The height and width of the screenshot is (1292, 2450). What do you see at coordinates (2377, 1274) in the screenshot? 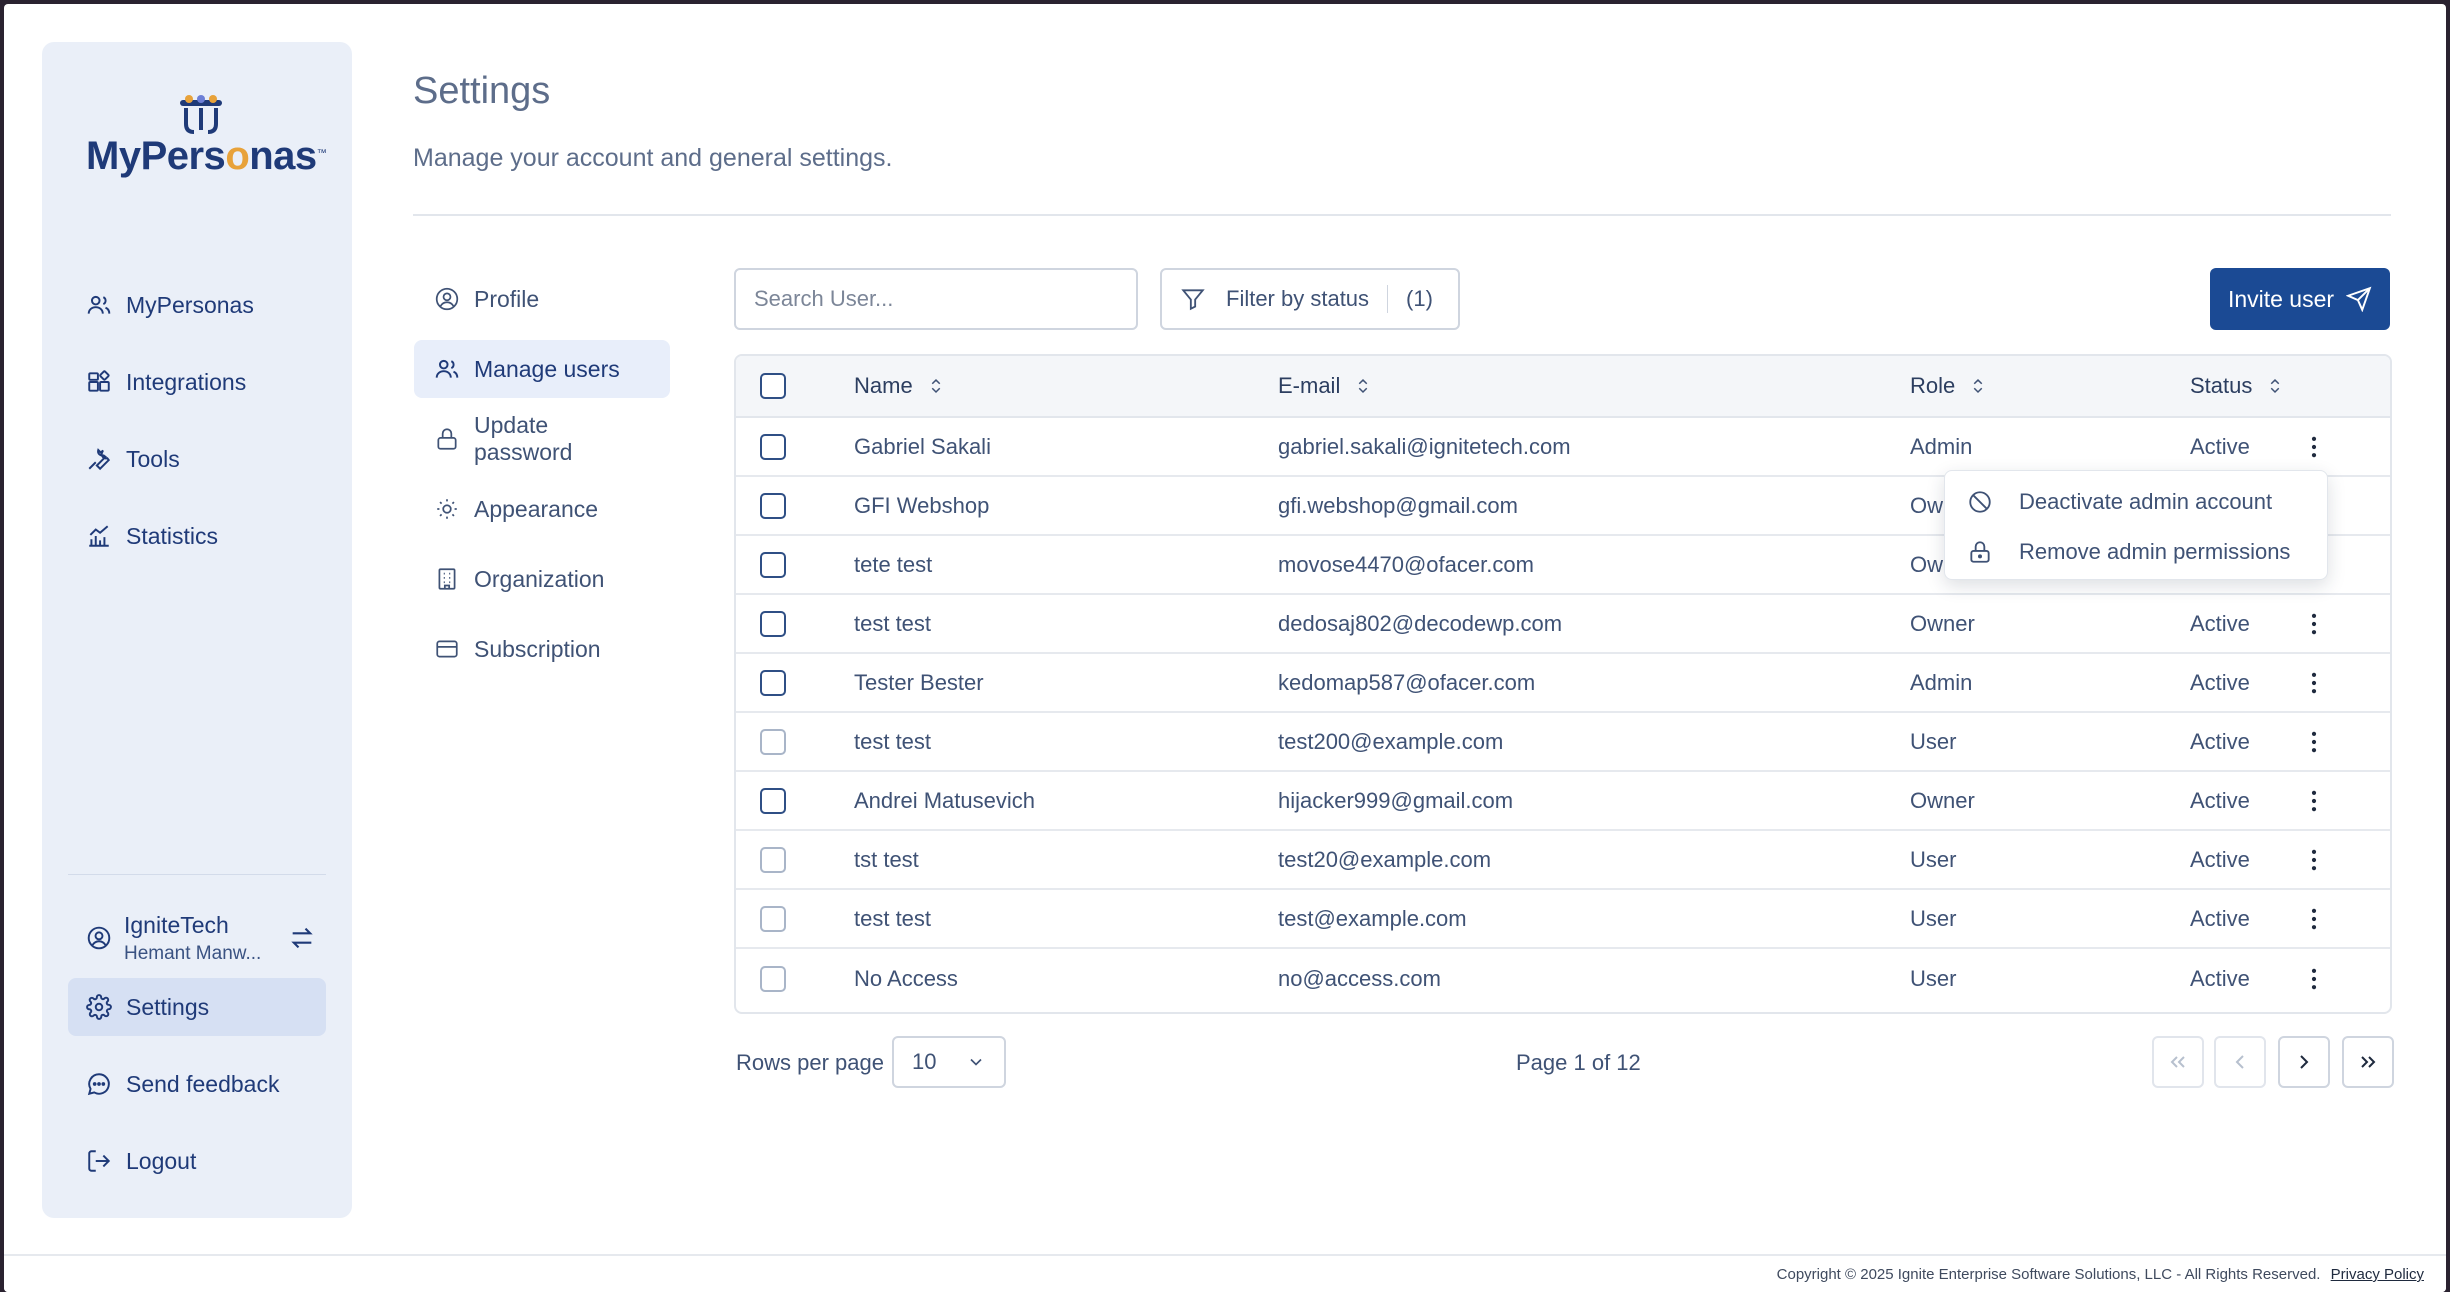
I see `privacy-policy-link: Privacy Policy` at bounding box center [2377, 1274].